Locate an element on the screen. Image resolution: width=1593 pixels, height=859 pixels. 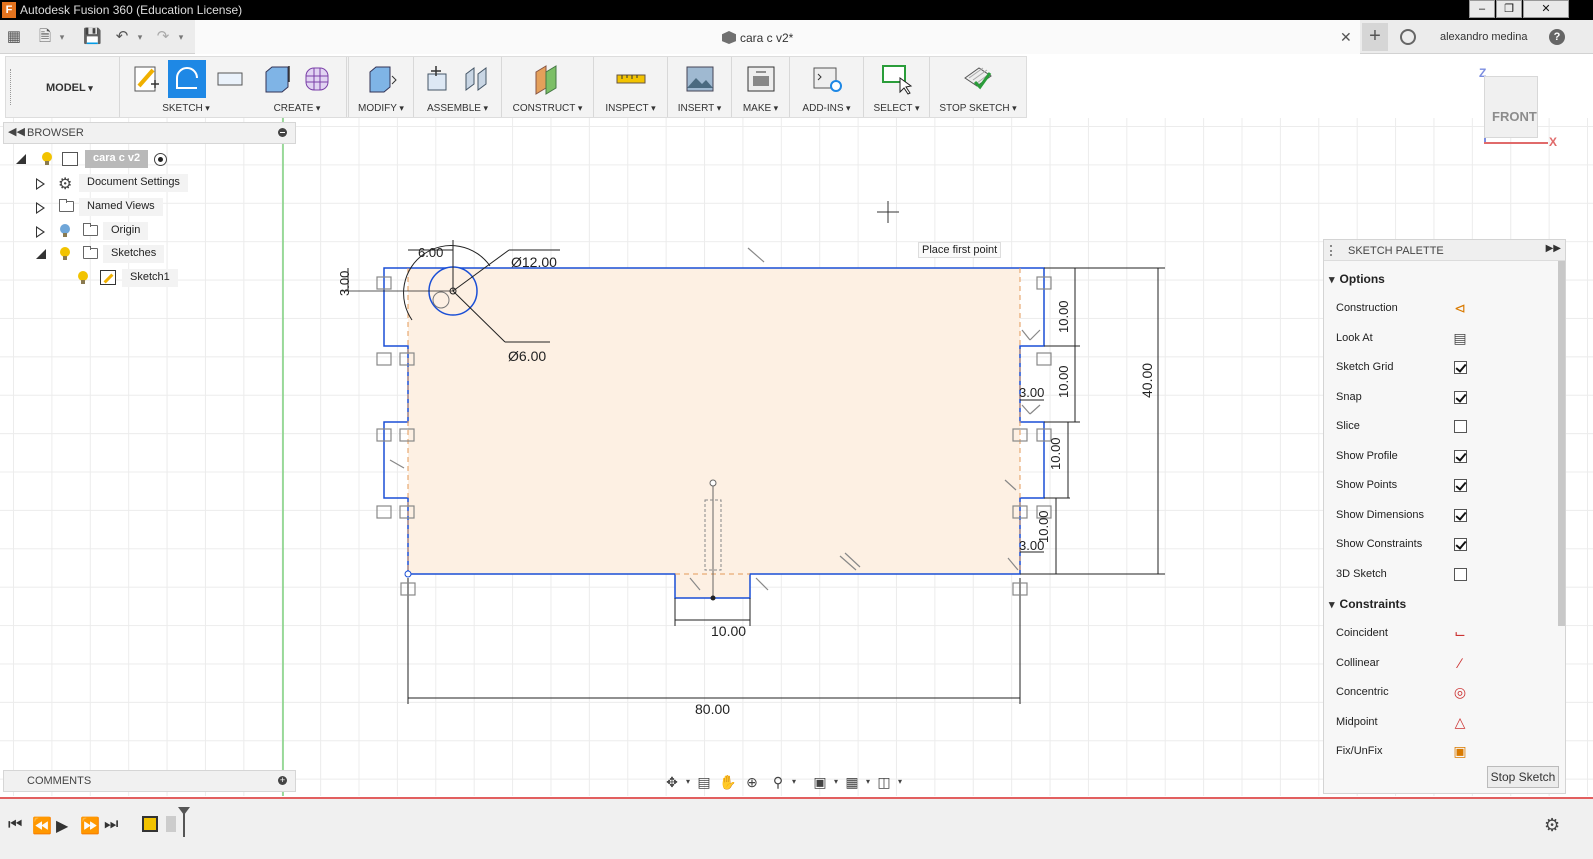
browser-root: cara c v2 is located at coordinates (96, 160).